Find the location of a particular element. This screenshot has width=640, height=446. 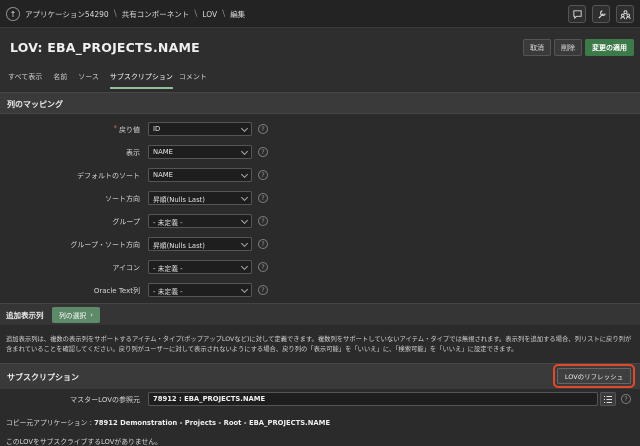

field-label: ソート方向 is located at coordinates (122, 199).